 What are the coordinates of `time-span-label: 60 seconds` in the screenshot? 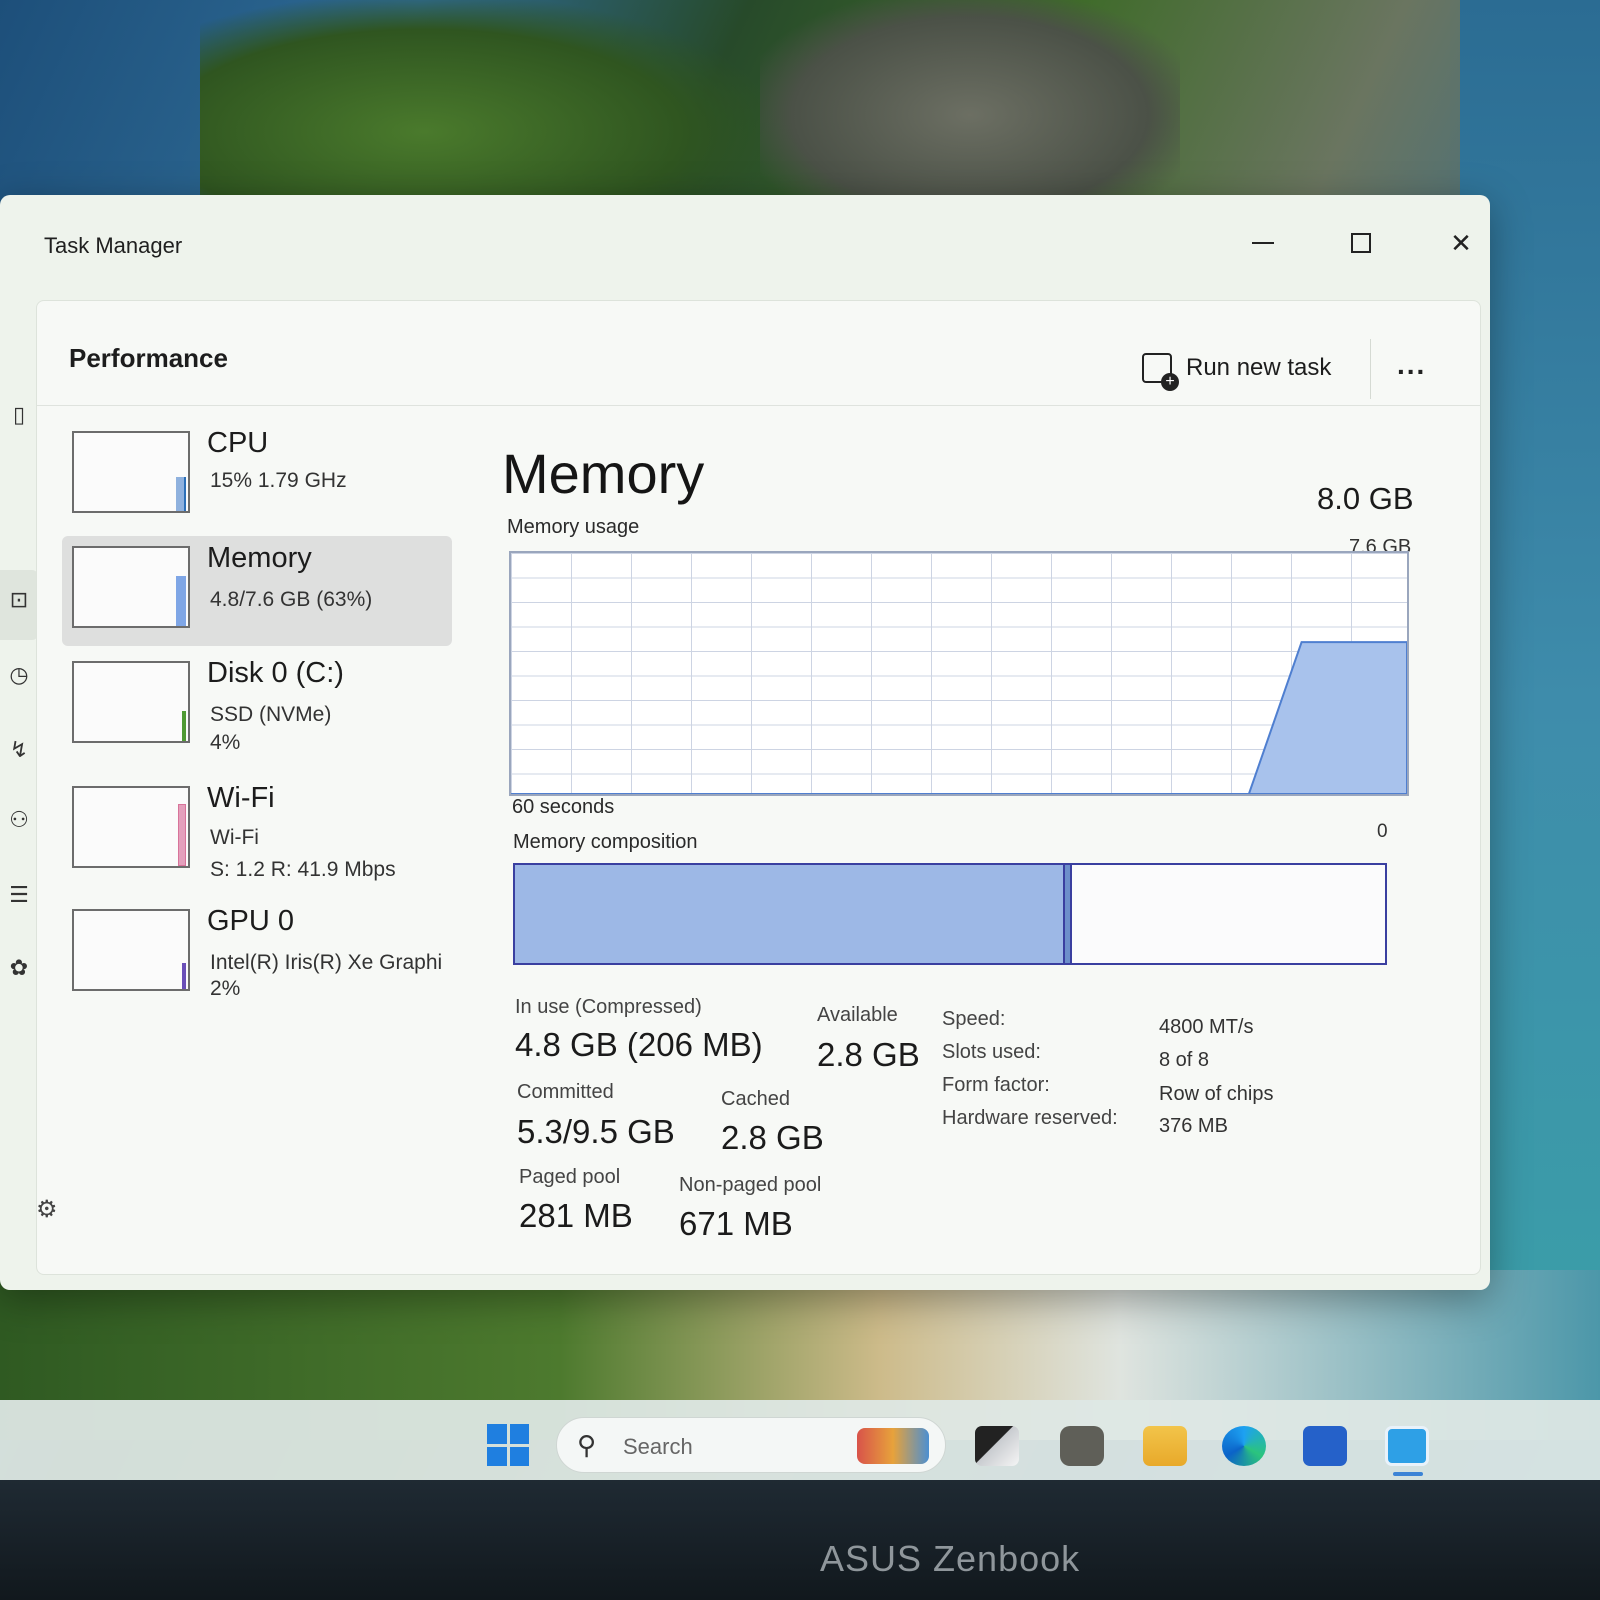 It's located at (563, 807).